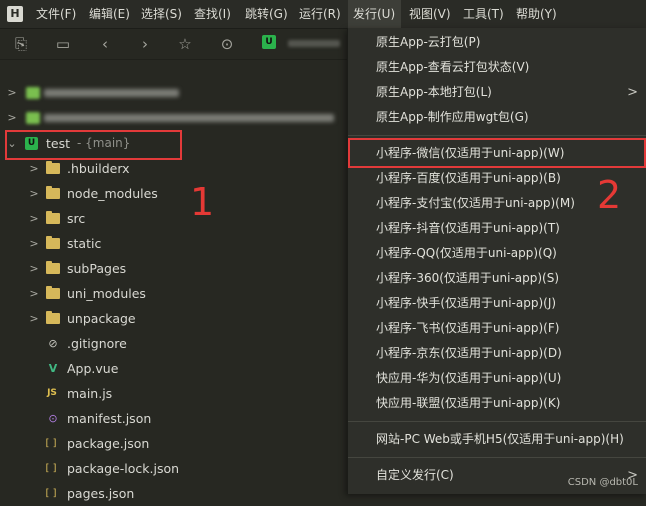 This screenshot has height=506, width=646. I want to click on file-name: main.js, so click(90, 393).